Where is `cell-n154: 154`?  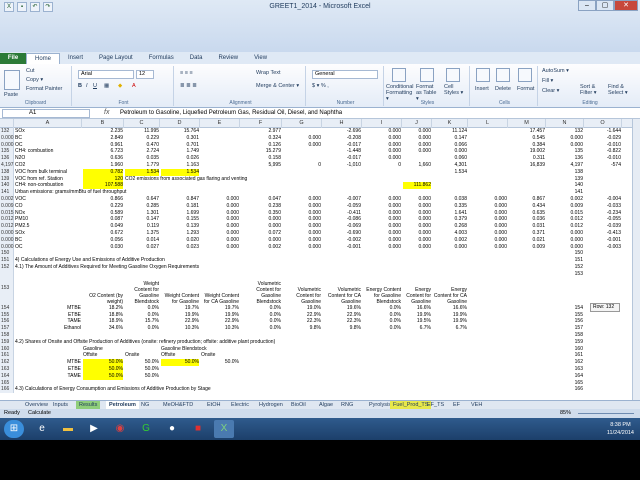
cell-n154: 154 is located at coordinates (565, 308).